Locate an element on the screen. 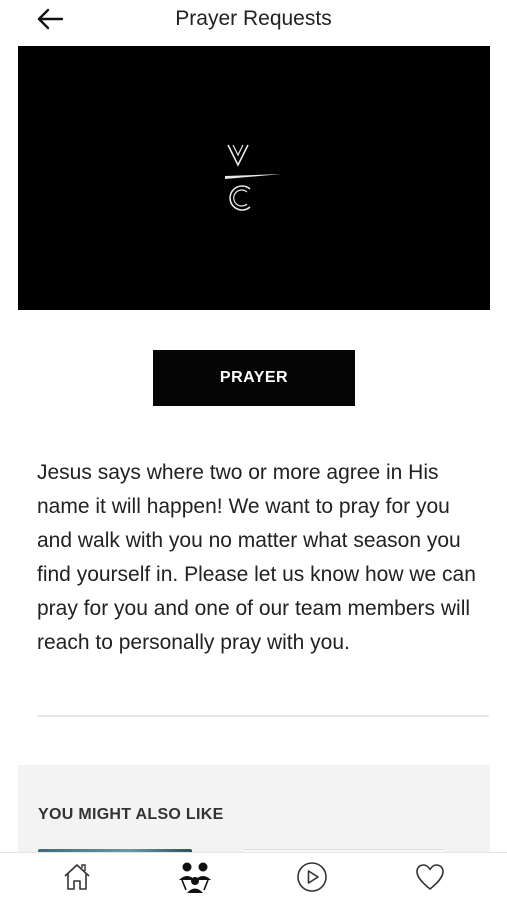 The height and width of the screenshot is (900, 507). people-icon is located at coordinates (195, 877).